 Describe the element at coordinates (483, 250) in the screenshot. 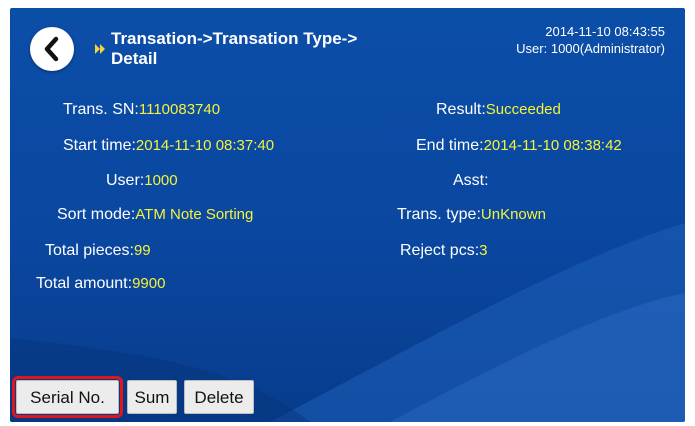

I see `reject-pcs-value: 3` at that location.